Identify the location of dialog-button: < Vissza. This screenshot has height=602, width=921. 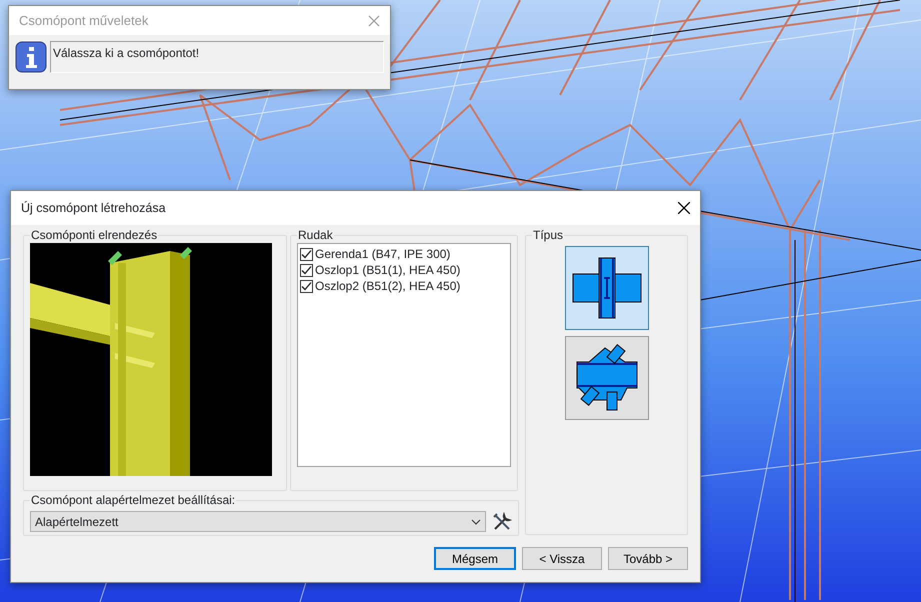
(562, 558).